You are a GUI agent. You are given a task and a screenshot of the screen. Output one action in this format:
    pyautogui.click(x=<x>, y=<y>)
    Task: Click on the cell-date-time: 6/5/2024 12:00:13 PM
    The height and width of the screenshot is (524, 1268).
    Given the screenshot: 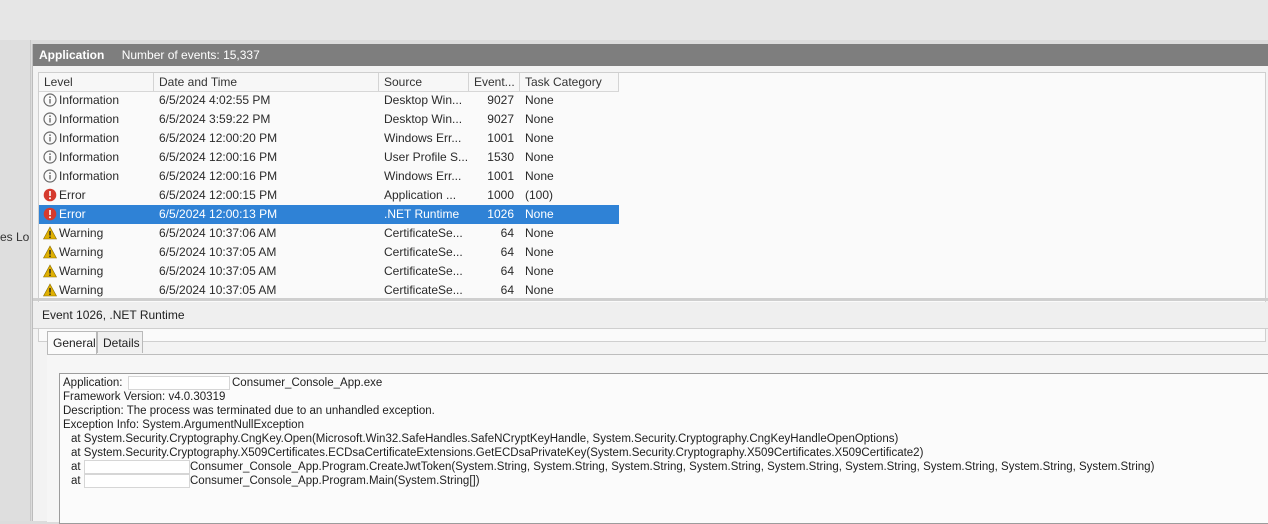 What is the action you would take?
    pyautogui.click(x=218, y=214)
    